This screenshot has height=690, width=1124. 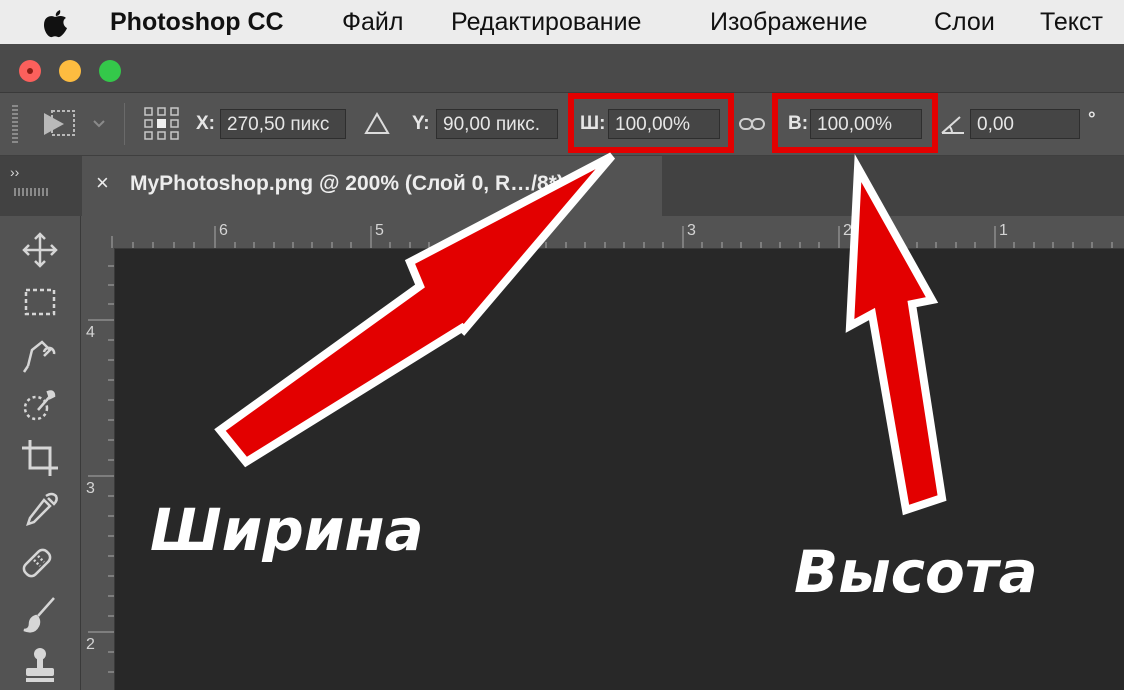 What do you see at coordinates (916, 572) in the screenshot?
I see `height-annotation-label: Высота` at bounding box center [916, 572].